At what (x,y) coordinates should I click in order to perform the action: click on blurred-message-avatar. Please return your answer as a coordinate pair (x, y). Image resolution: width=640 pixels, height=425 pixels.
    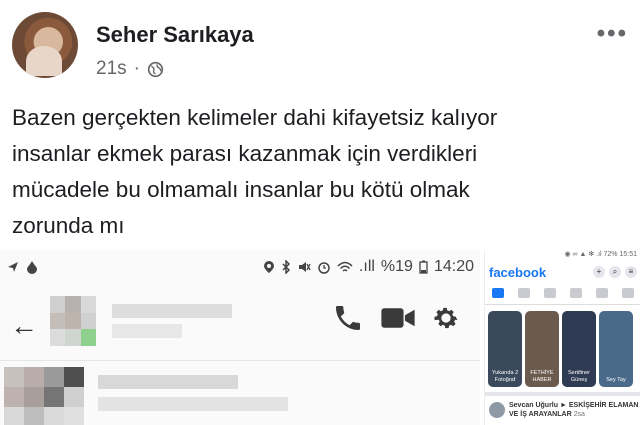
    Looking at the image, I should click on (44, 396).